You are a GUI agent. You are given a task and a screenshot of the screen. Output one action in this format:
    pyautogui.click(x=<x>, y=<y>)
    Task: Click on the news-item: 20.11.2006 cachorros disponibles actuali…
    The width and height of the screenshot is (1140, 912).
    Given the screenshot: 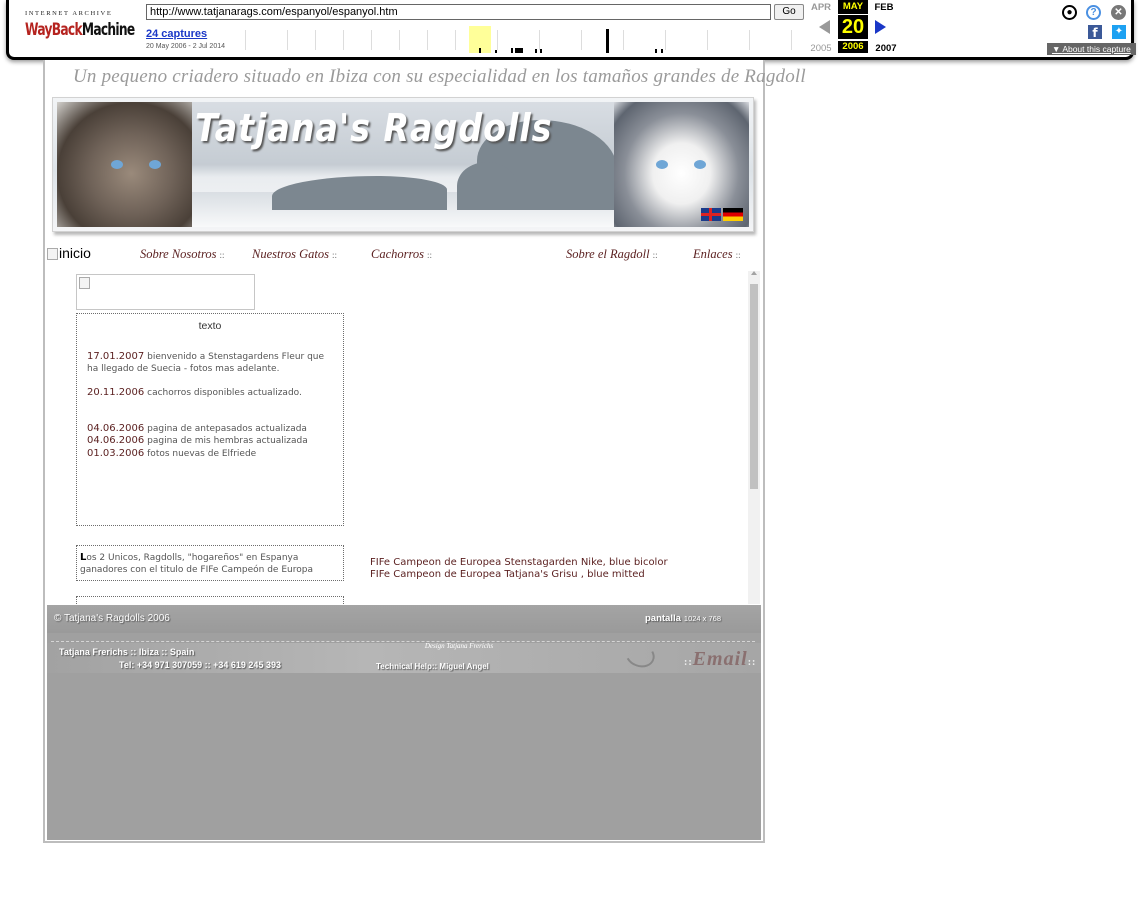 What is the action you would take?
    pyautogui.click(x=194, y=392)
    